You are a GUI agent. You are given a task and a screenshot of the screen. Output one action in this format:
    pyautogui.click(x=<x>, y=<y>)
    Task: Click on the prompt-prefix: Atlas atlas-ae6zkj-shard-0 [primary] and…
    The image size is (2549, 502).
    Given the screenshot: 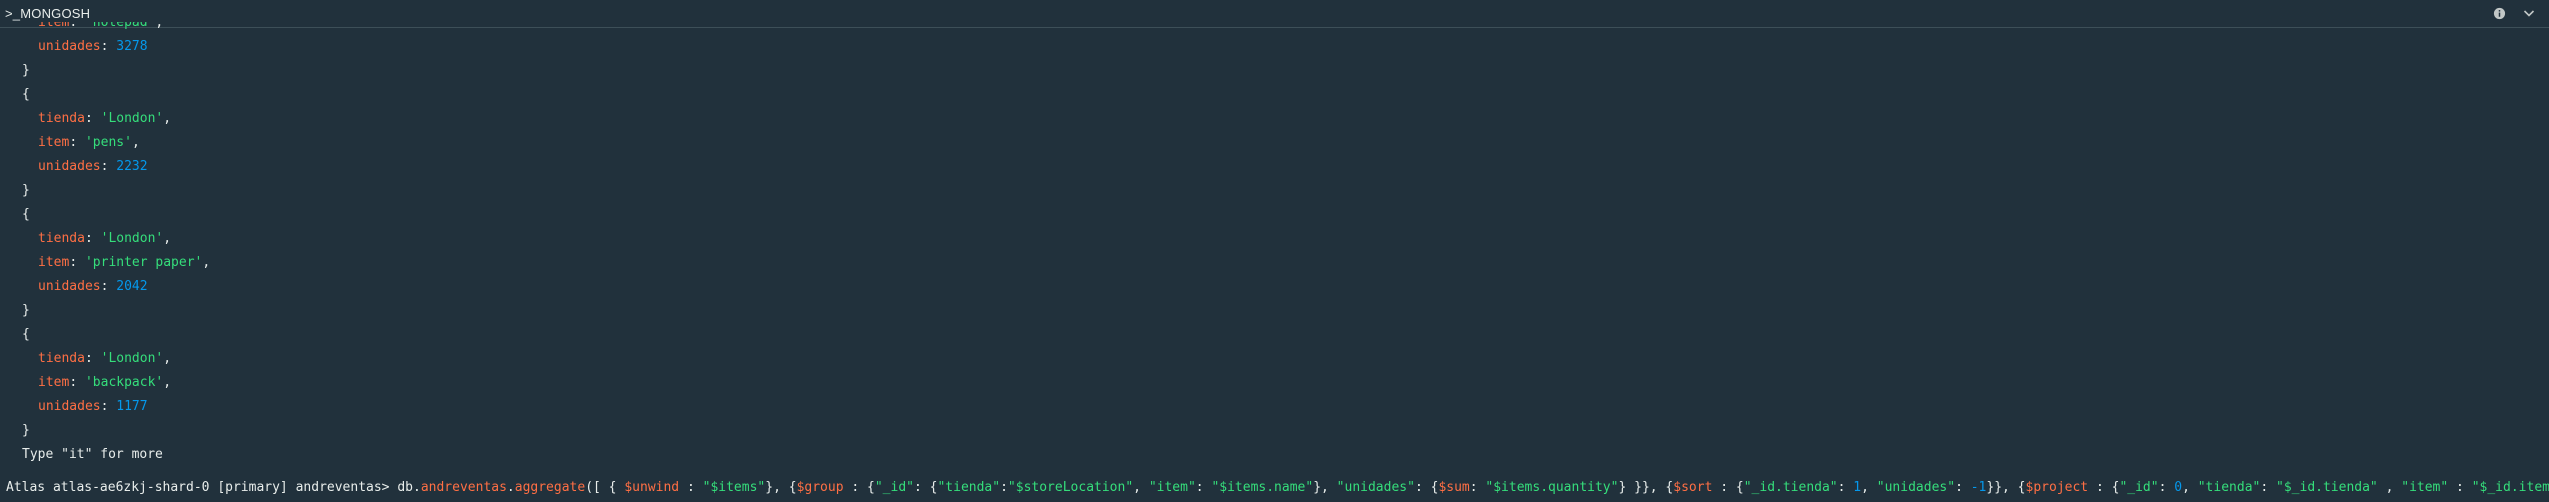 What is the action you would take?
    pyautogui.click(x=202, y=487)
    